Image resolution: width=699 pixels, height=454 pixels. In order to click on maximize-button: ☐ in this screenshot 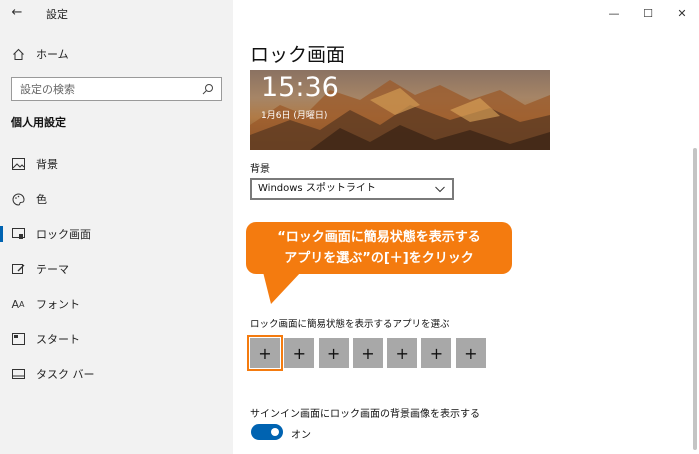, I will do `click(648, 13)`.